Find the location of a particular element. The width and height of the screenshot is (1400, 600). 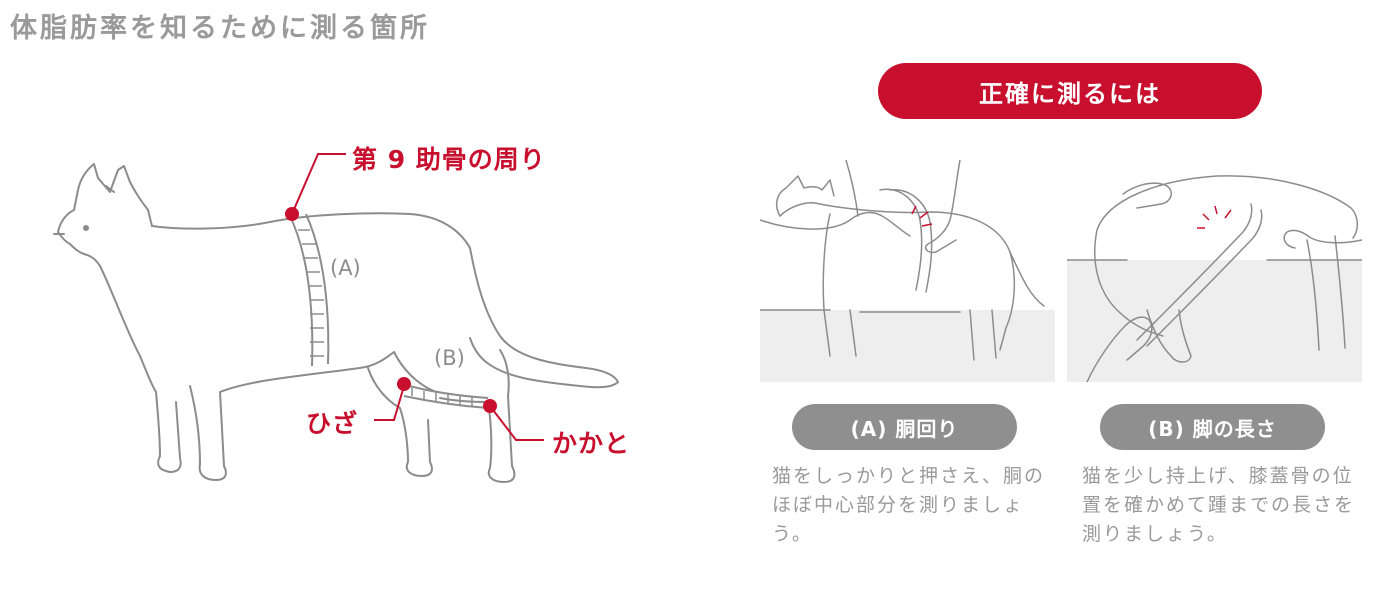

rib-marker-dot is located at coordinates (292, 214).